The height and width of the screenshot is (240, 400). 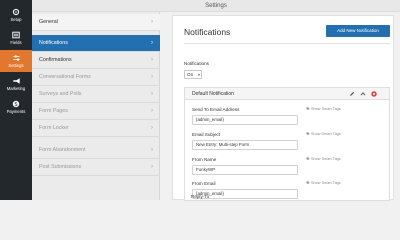 I want to click on subnav-item-form-abandonment: Form Abandonment ›, so click(x=96, y=150).